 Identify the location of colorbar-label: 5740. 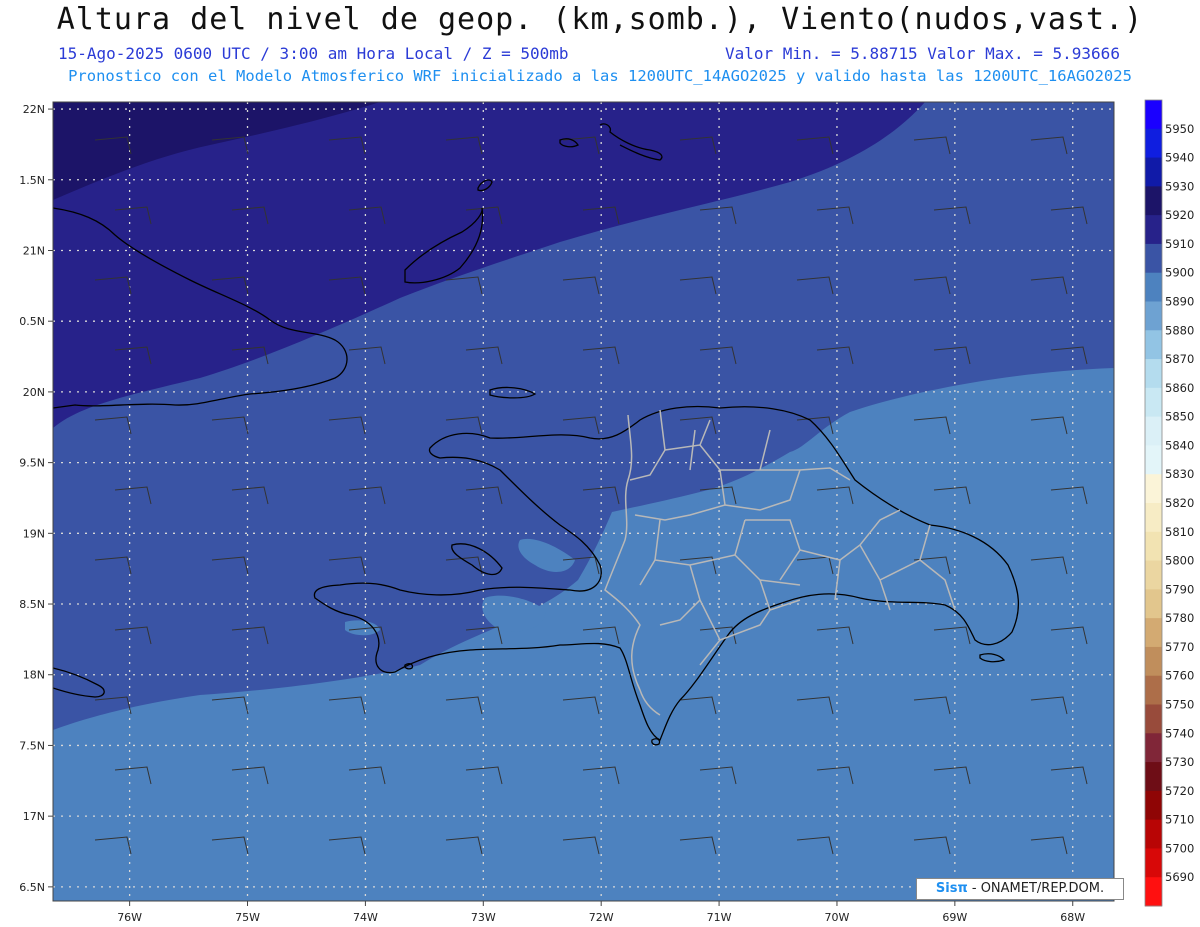
(1179, 733).